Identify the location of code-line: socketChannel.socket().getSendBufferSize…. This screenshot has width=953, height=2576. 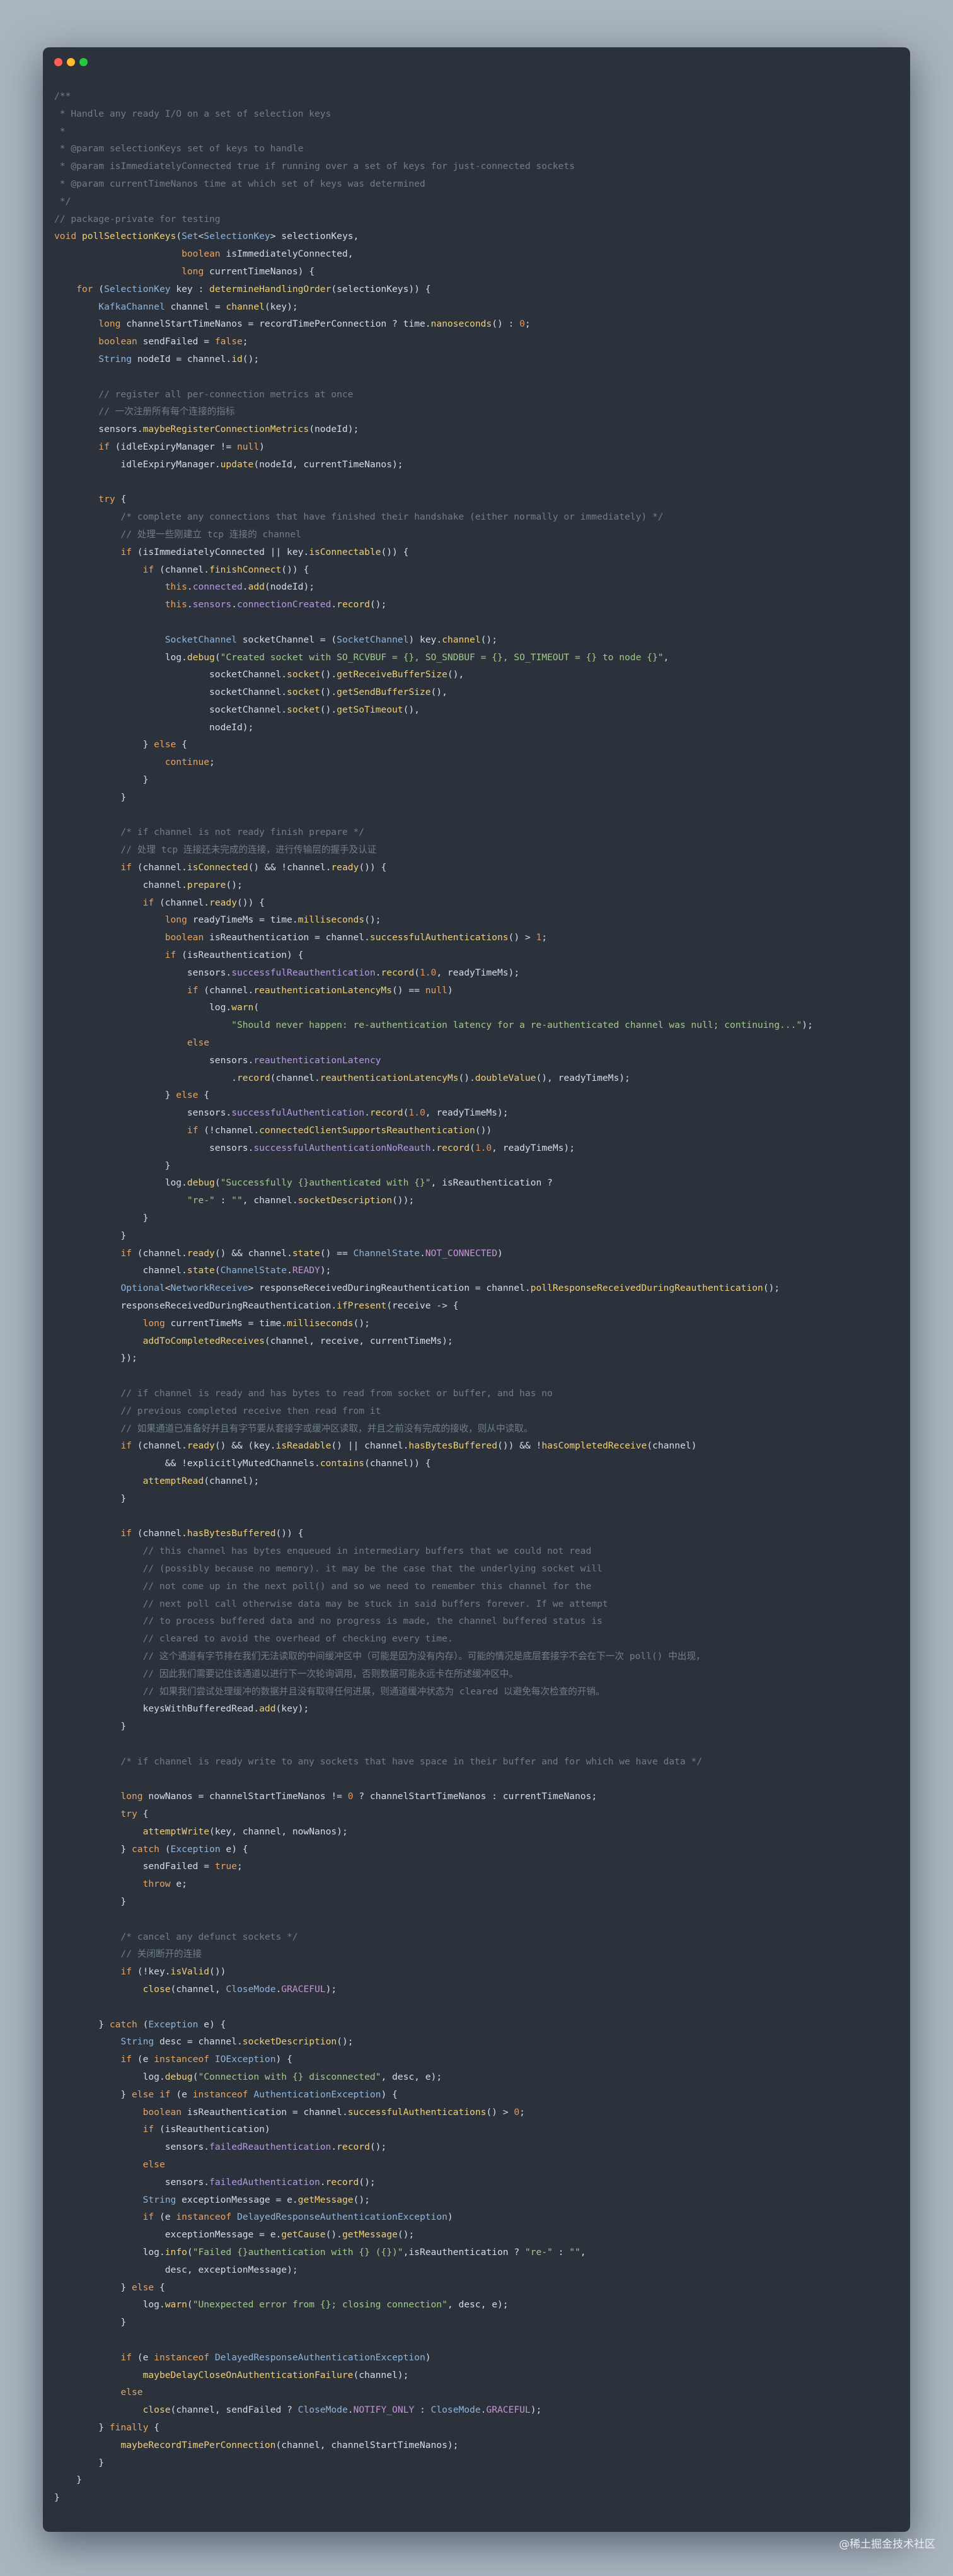
(329, 693).